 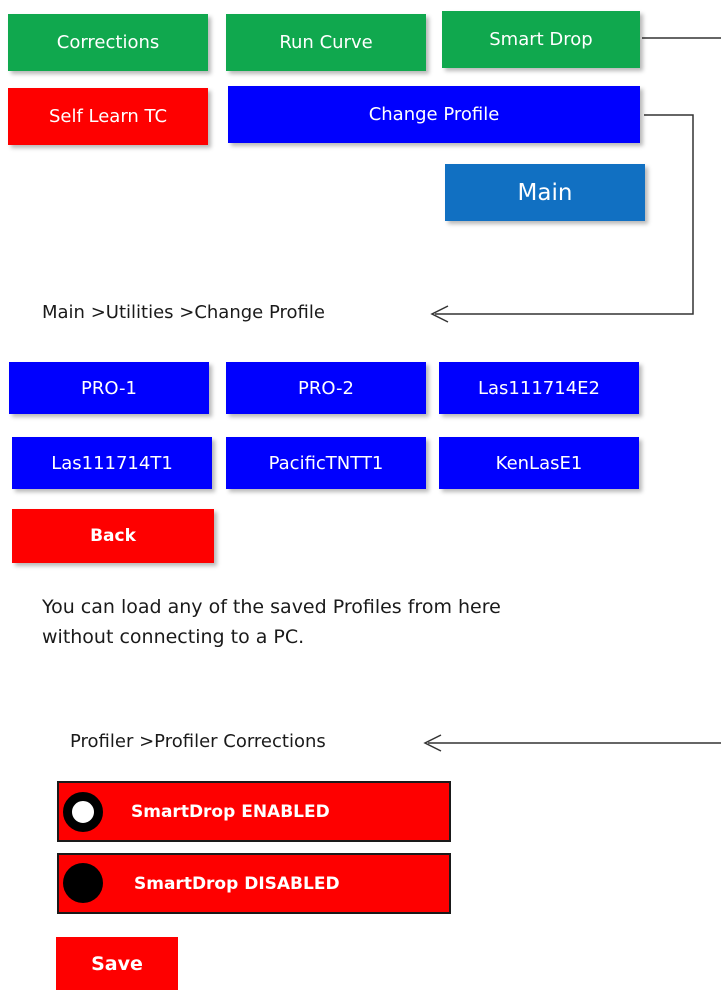 What do you see at coordinates (113, 536) in the screenshot?
I see `back-button: Back` at bounding box center [113, 536].